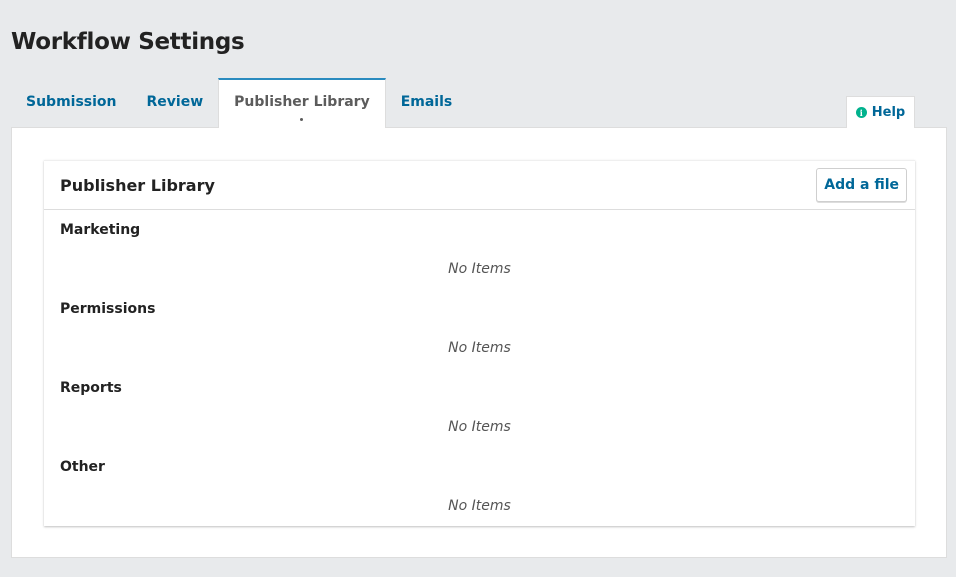 Image resolution: width=956 pixels, height=577 pixels. Describe the element at coordinates (108, 309) in the screenshot. I see `category-label: Permissions` at that location.